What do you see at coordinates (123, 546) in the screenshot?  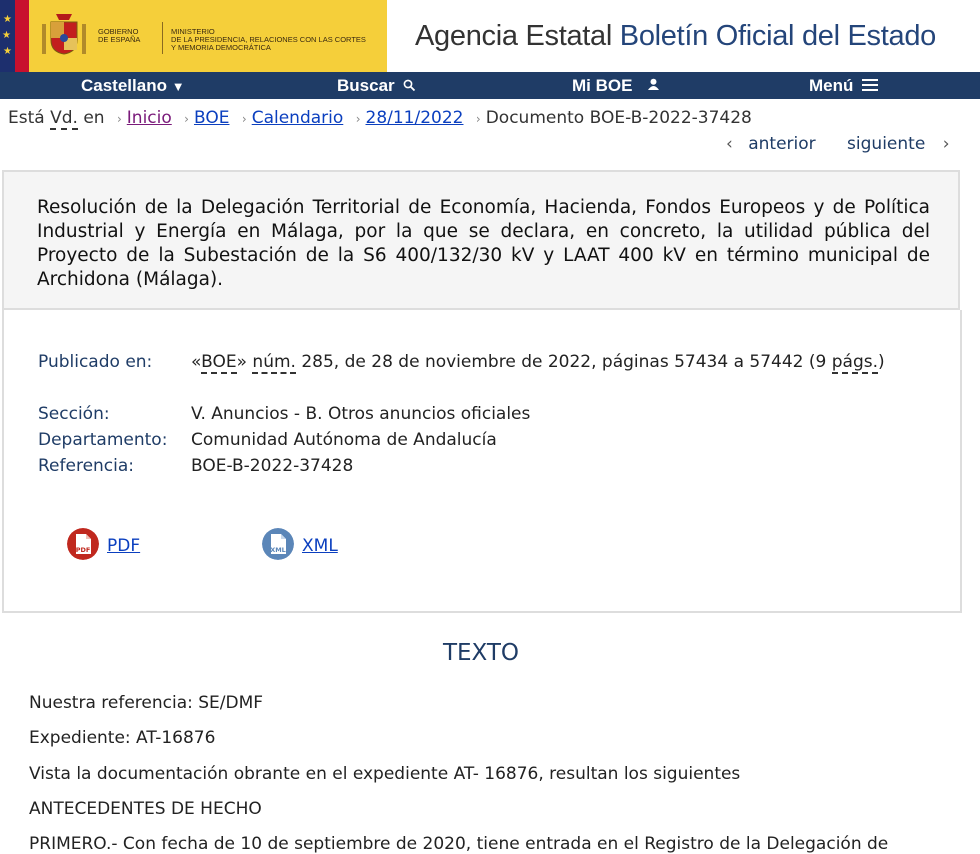 I see `pdf-link: PDF` at bounding box center [123, 546].